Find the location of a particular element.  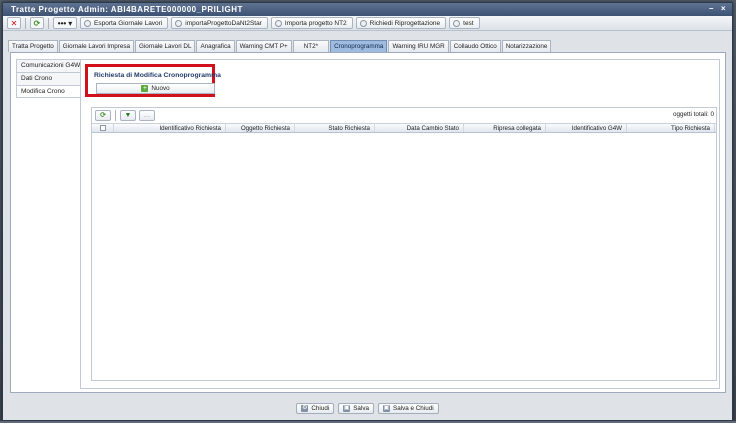

save-close-icon: ▣ is located at coordinates (386, 408).